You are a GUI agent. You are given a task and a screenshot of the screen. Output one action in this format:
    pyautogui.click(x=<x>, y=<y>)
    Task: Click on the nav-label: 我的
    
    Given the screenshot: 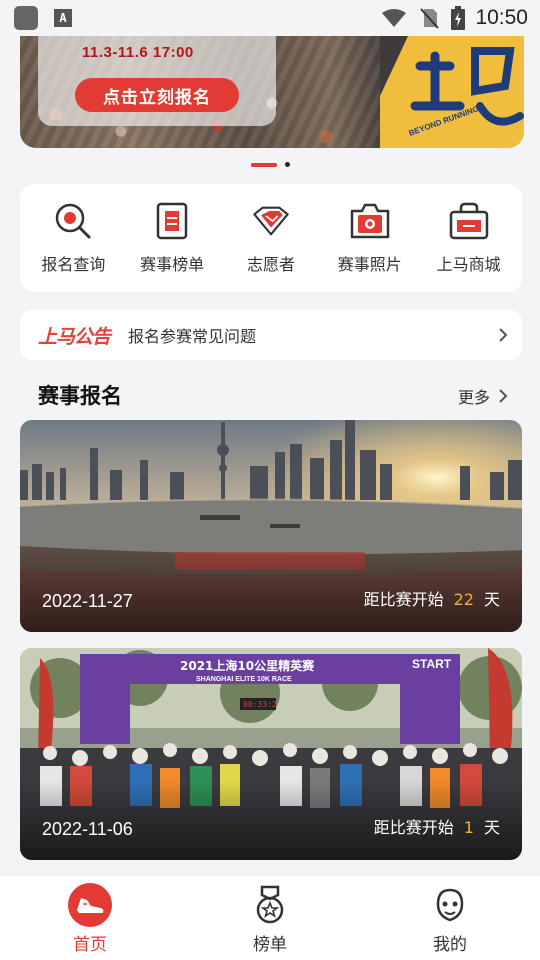 What is the action you would take?
    pyautogui.click(x=450, y=945)
    